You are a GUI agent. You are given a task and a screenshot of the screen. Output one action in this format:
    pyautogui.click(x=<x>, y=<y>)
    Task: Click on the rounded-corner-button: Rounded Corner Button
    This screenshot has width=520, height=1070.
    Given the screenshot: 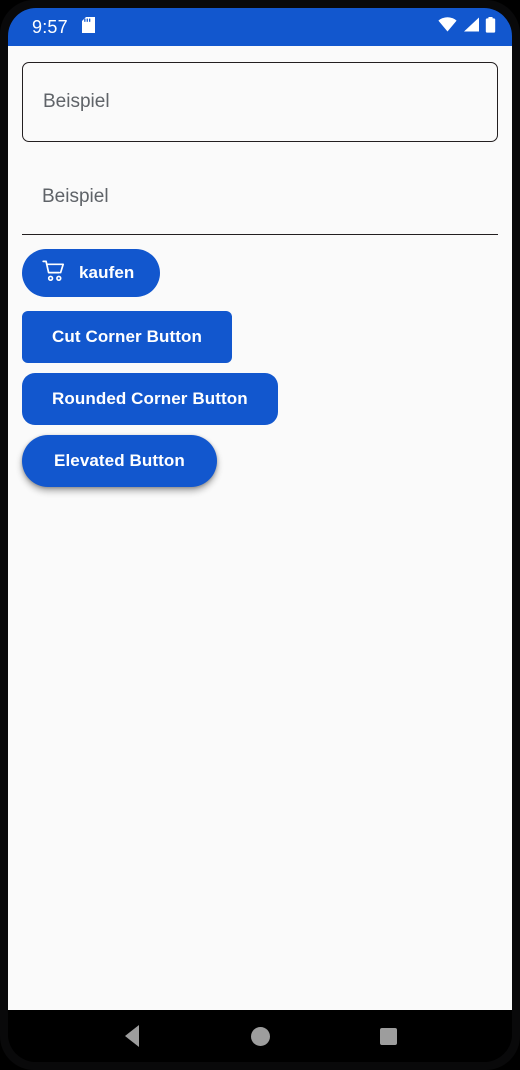 What is the action you would take?
    pyautogui.click(x=150, y=399)
    